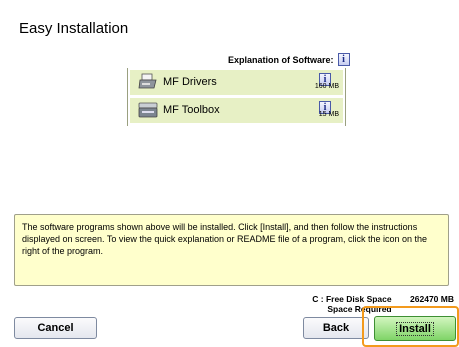 The width and height of the screenshot is (459, 347). Describe the element at coordinates (74, 28) in the screenshot. I see `window-title: Easy Installation` at that location.